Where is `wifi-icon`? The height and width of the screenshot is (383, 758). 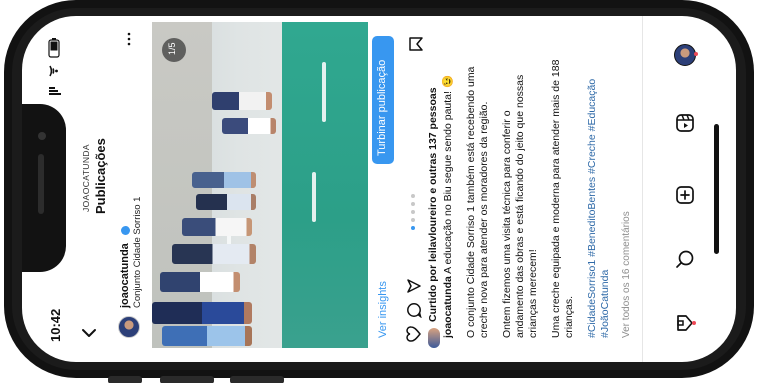
wifi-icon is located at coordinates (55, 71).